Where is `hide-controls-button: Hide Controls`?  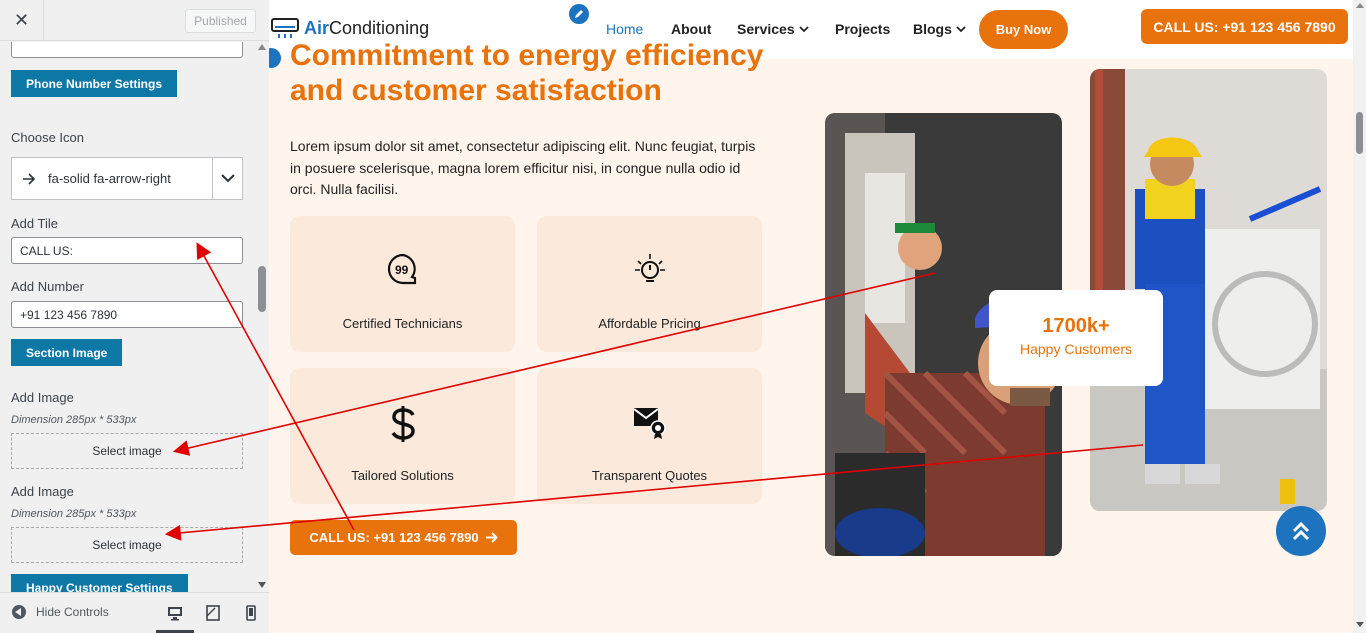 hide-controls-button: Hide Controls is located at coordinates (60, 612).